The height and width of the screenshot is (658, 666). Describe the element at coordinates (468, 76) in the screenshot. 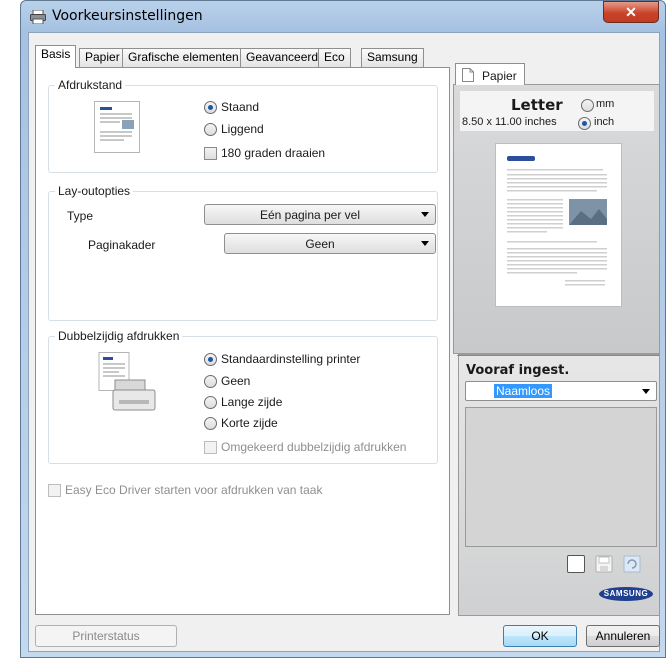

I see `page-icon` at that location.